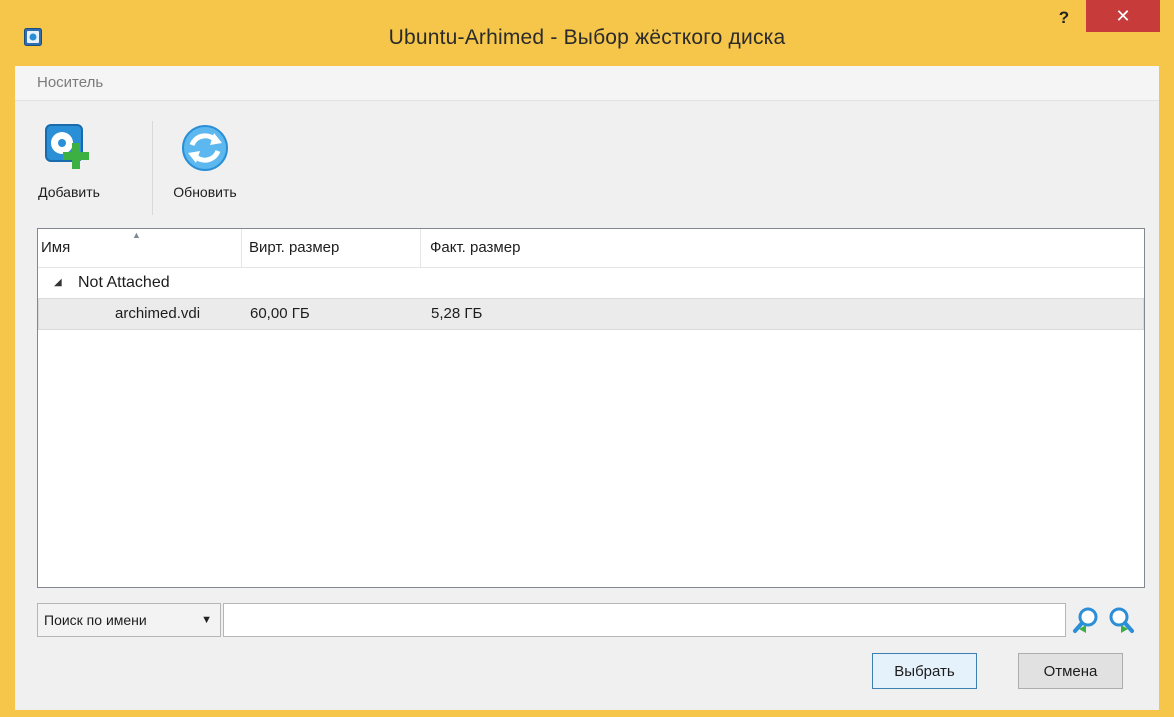 The height and width of the screenshot is (717, 1174). I want to click on cell-name: archimed.vdi, so click(158, 313).